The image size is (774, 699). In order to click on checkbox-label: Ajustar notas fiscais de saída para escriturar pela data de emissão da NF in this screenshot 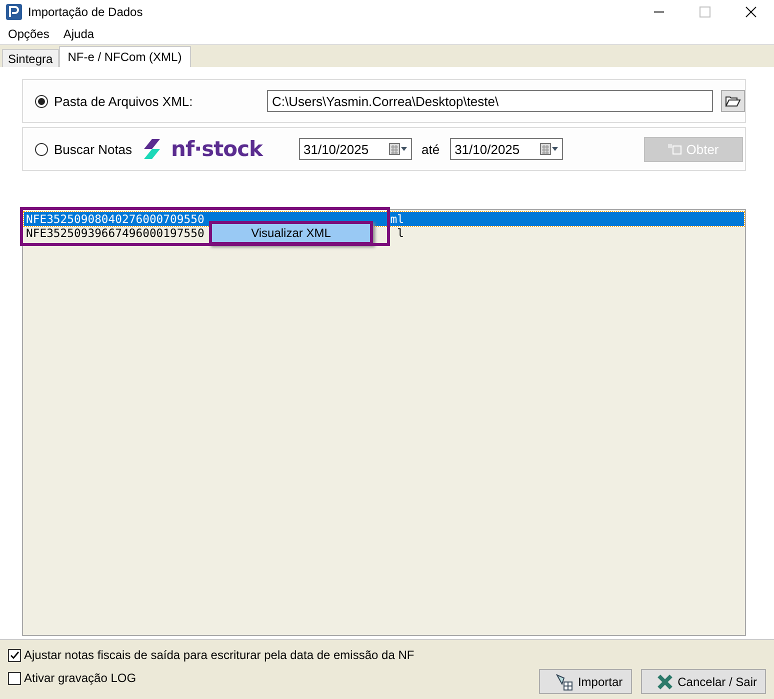, I will do `click(219, 655)`.